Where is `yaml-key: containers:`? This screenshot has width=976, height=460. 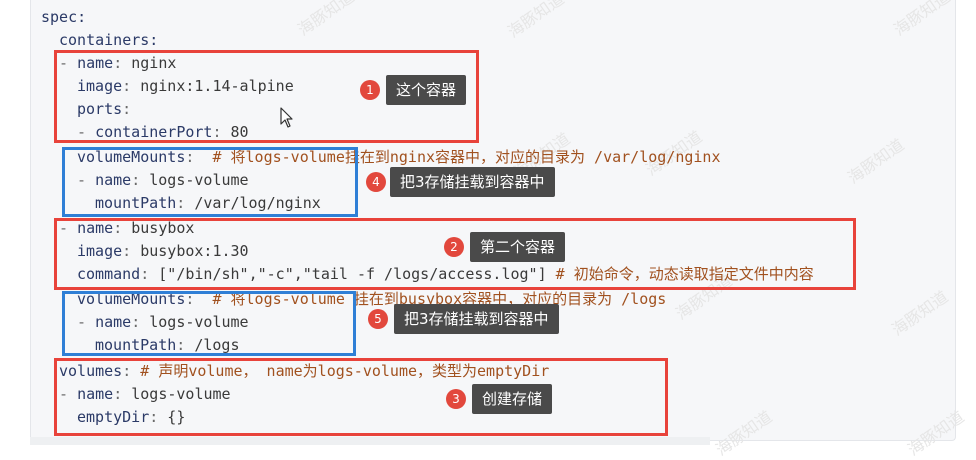 yaml-key: containers: is located at coordinates (109, 40).